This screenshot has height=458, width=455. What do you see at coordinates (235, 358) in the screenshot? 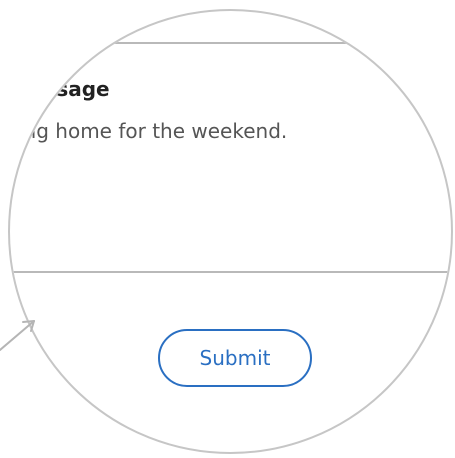
I see `submit-button: Submit` at bounding box center [235, 358].